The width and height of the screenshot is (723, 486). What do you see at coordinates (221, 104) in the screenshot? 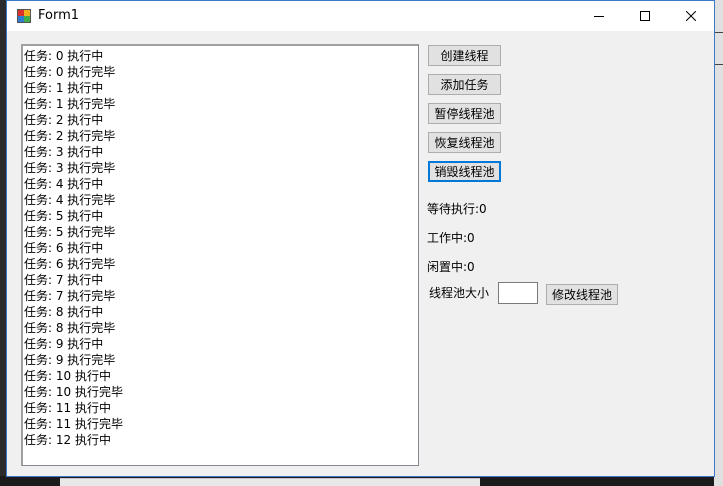
I see `list-item: 任务: 1 执行完毕` at bounding box center [221, 104].